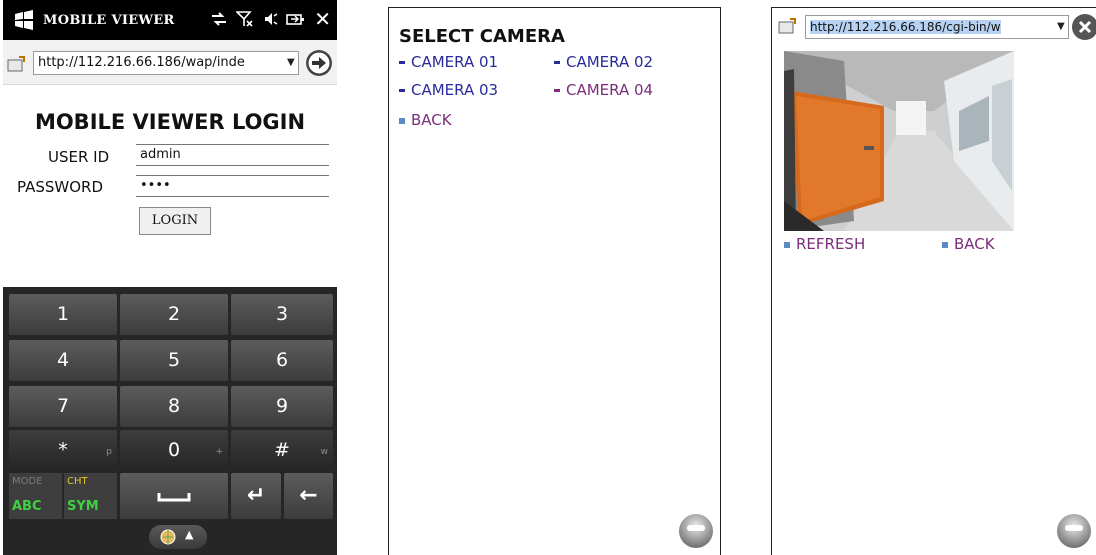 The image size is (1096, 555). I want to click on key-4: 4, so click(63, 360).